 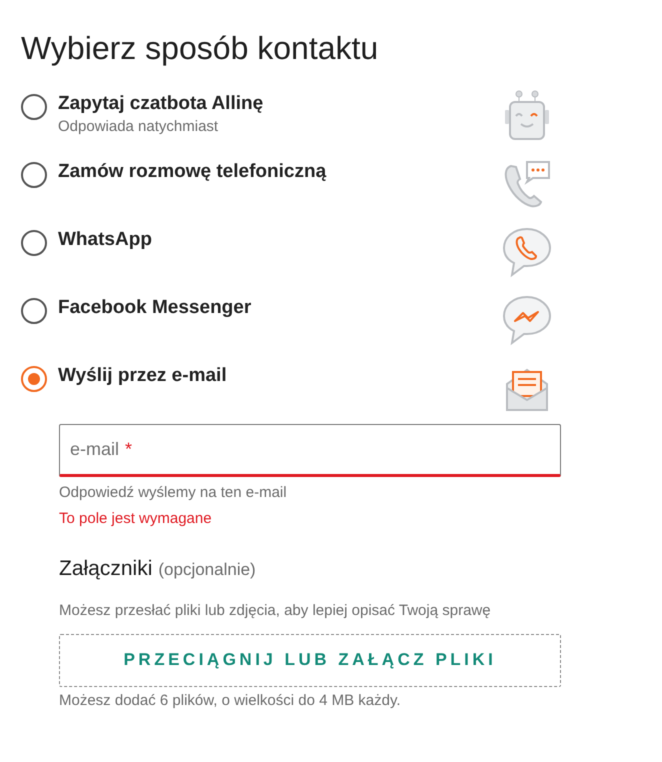 I want to click on option-label: Facebook Messenger, so click(x=155, y=308).